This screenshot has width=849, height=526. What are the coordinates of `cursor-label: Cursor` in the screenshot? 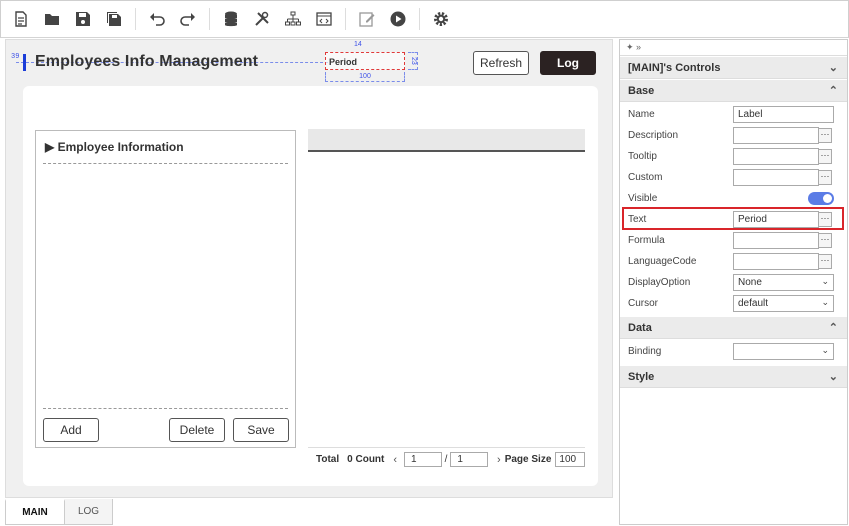 It's located at (643, 303).